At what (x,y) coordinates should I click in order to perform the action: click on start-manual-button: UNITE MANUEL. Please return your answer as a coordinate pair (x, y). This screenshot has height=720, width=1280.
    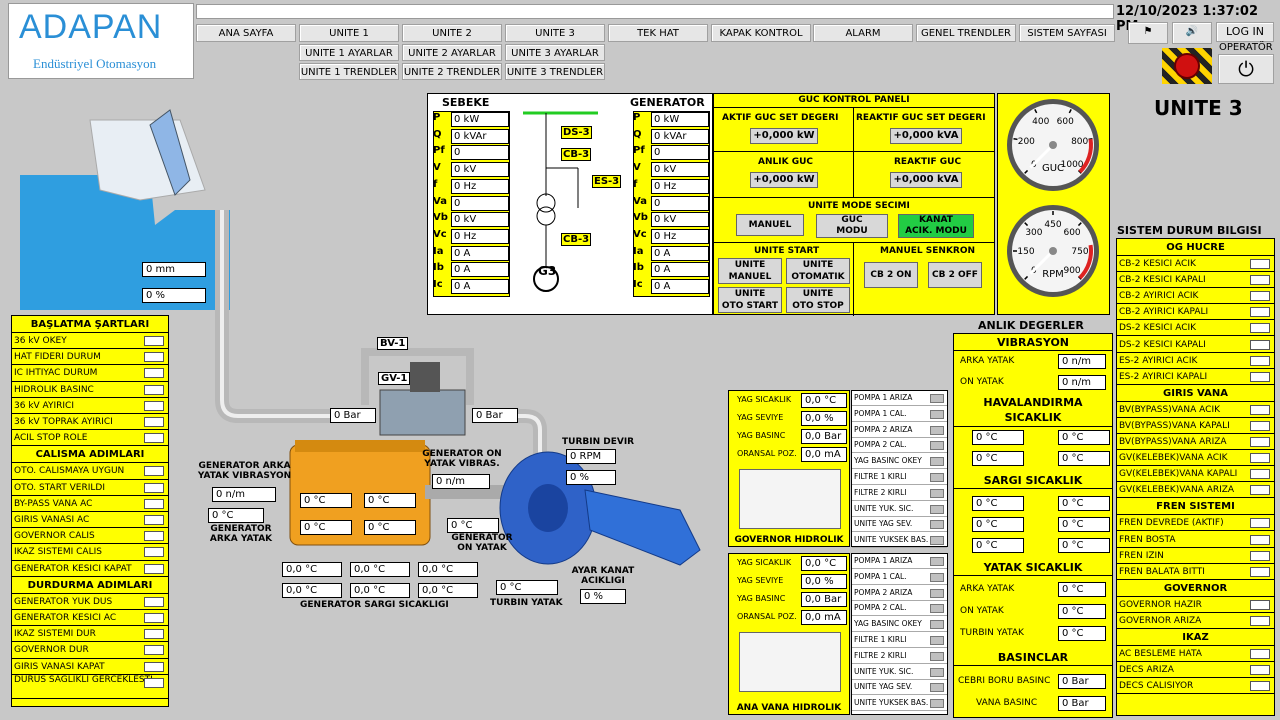
    Looking at the image, I should click on (750, 271).